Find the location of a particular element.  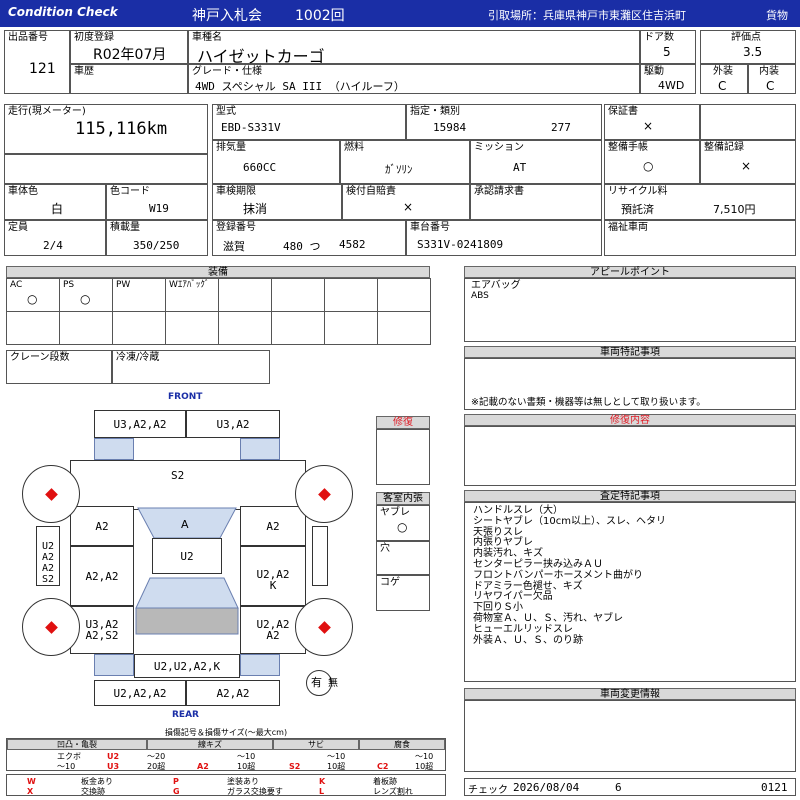

lot-number: 121 is located at coordinates (42, 69).